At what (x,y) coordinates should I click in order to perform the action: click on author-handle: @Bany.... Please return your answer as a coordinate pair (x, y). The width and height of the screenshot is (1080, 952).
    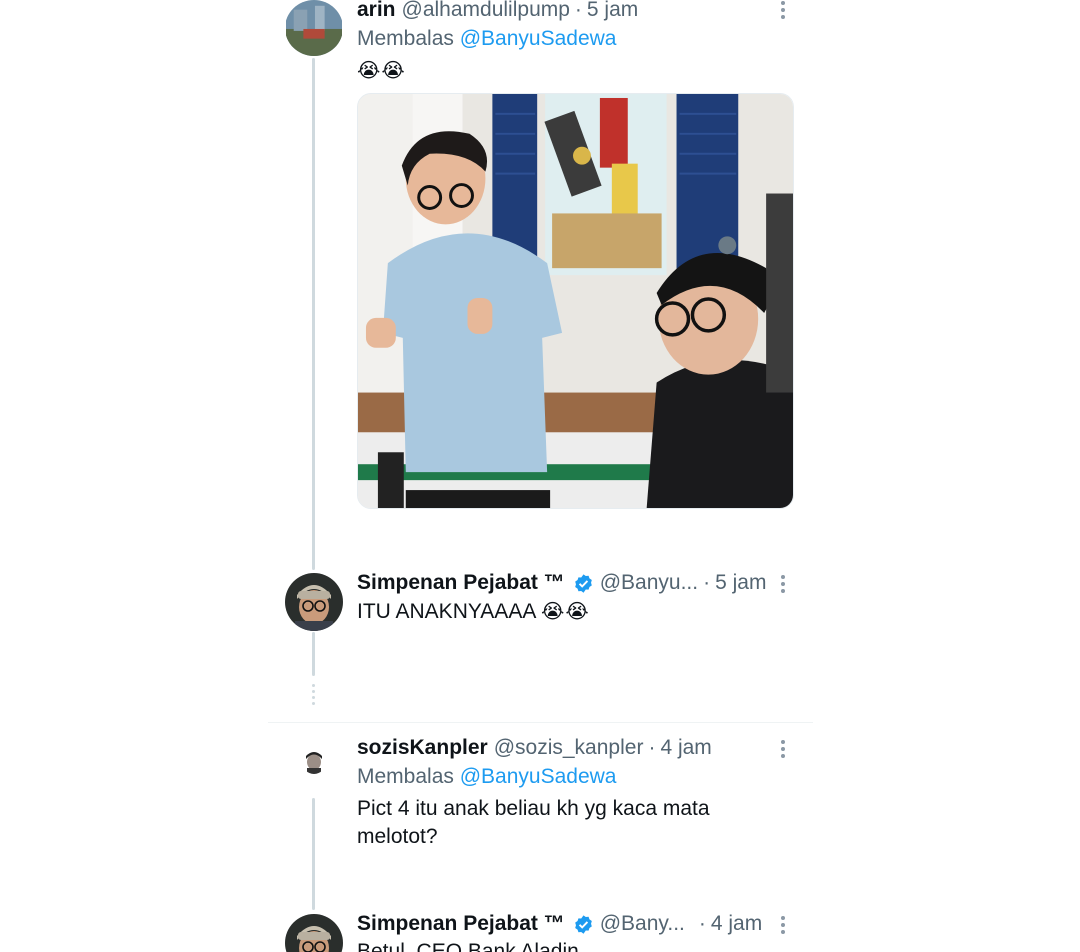
    Looking at the image, I should click on (642, 924).